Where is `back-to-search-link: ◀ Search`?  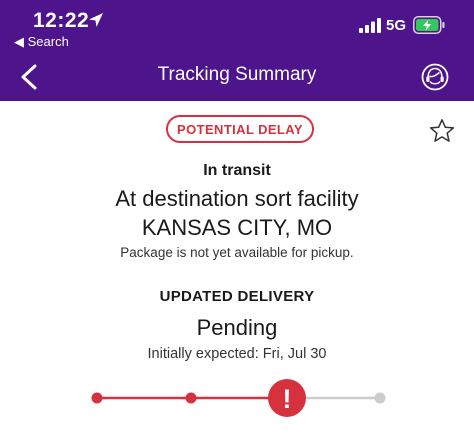
back-to-search-link: ◀ Search is located at coordinates (41, 42).